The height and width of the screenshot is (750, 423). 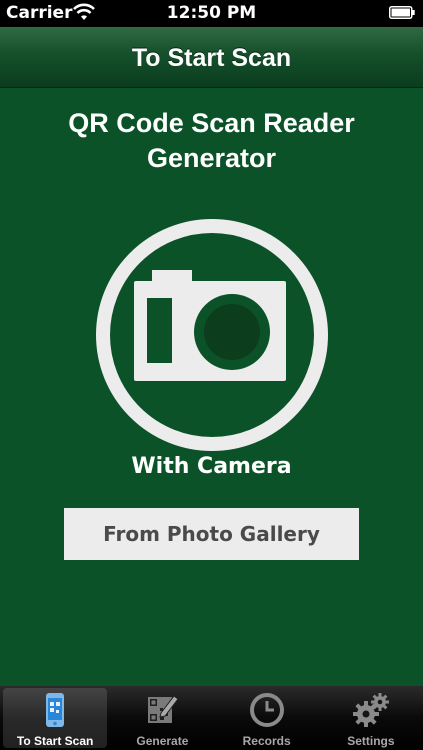 I want to click on gears-icon, so click(x=370, y=710).